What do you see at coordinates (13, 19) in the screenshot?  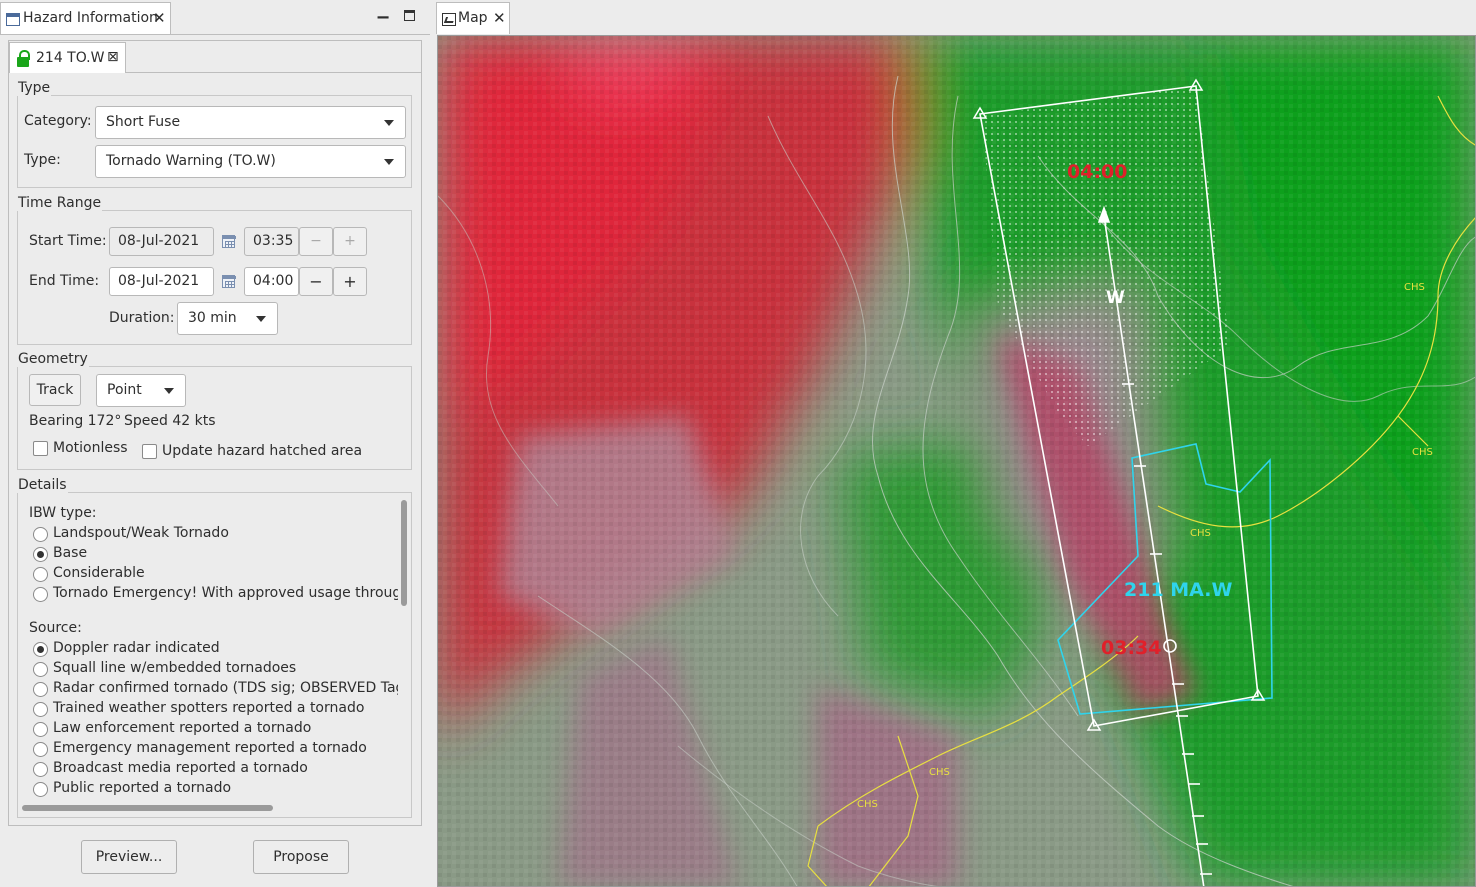 I see `view-icon` at bounding box center [13, 19].